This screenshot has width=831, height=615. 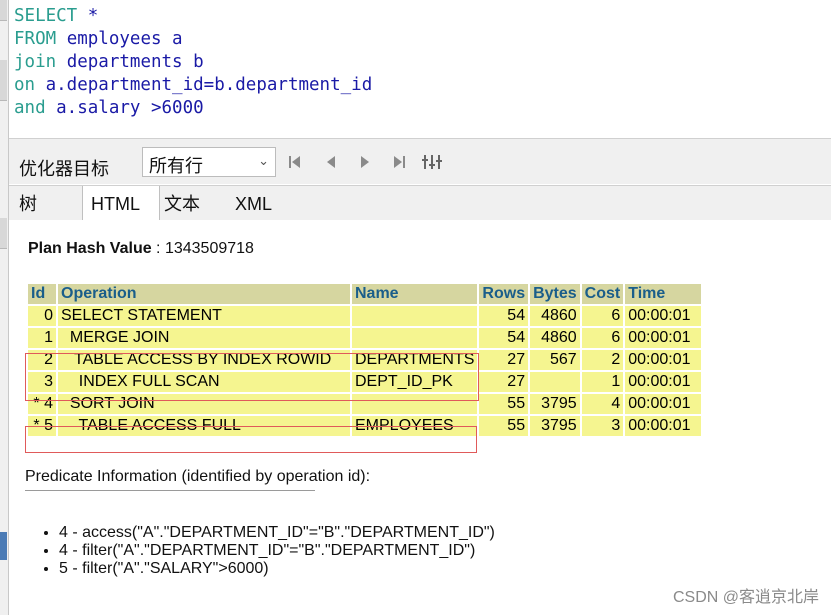 I want to click on plan-toolbar: 优化器目标 所有行 ⌄, so click(x=420, y=161).